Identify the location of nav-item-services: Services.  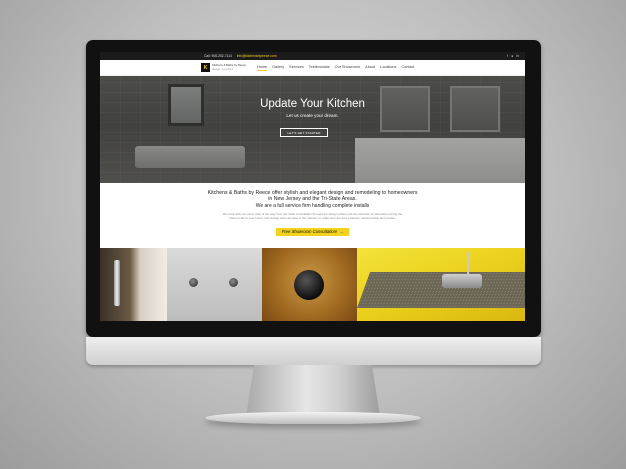
(296, 67).